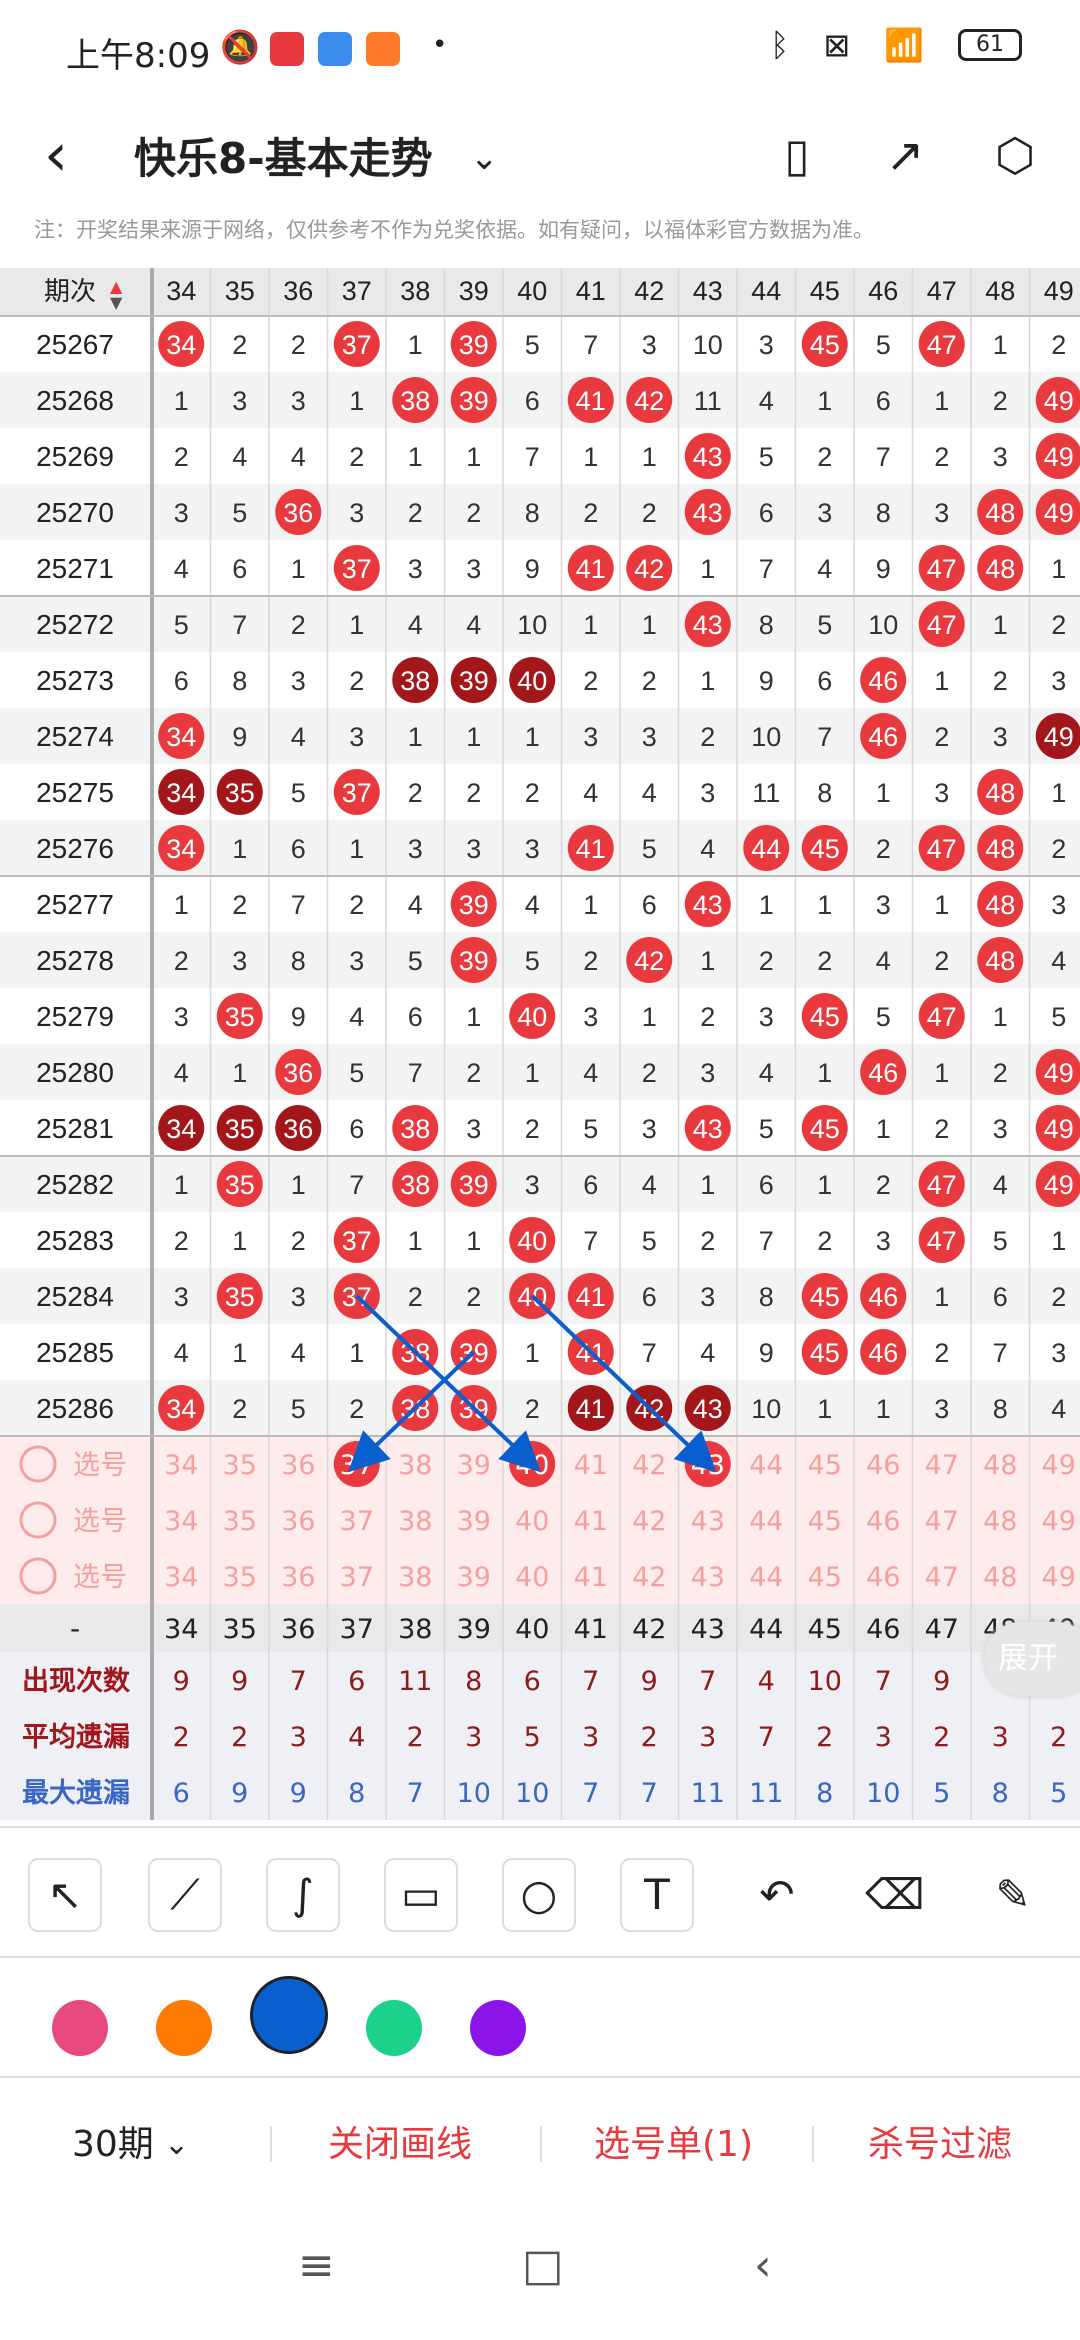 Image resolution: width=1080 pixels, height=2340 pixels. What do you see at coordinates (394, 2028) in the screenshot?
I see `color-green` at bounding box center [394, 2028].